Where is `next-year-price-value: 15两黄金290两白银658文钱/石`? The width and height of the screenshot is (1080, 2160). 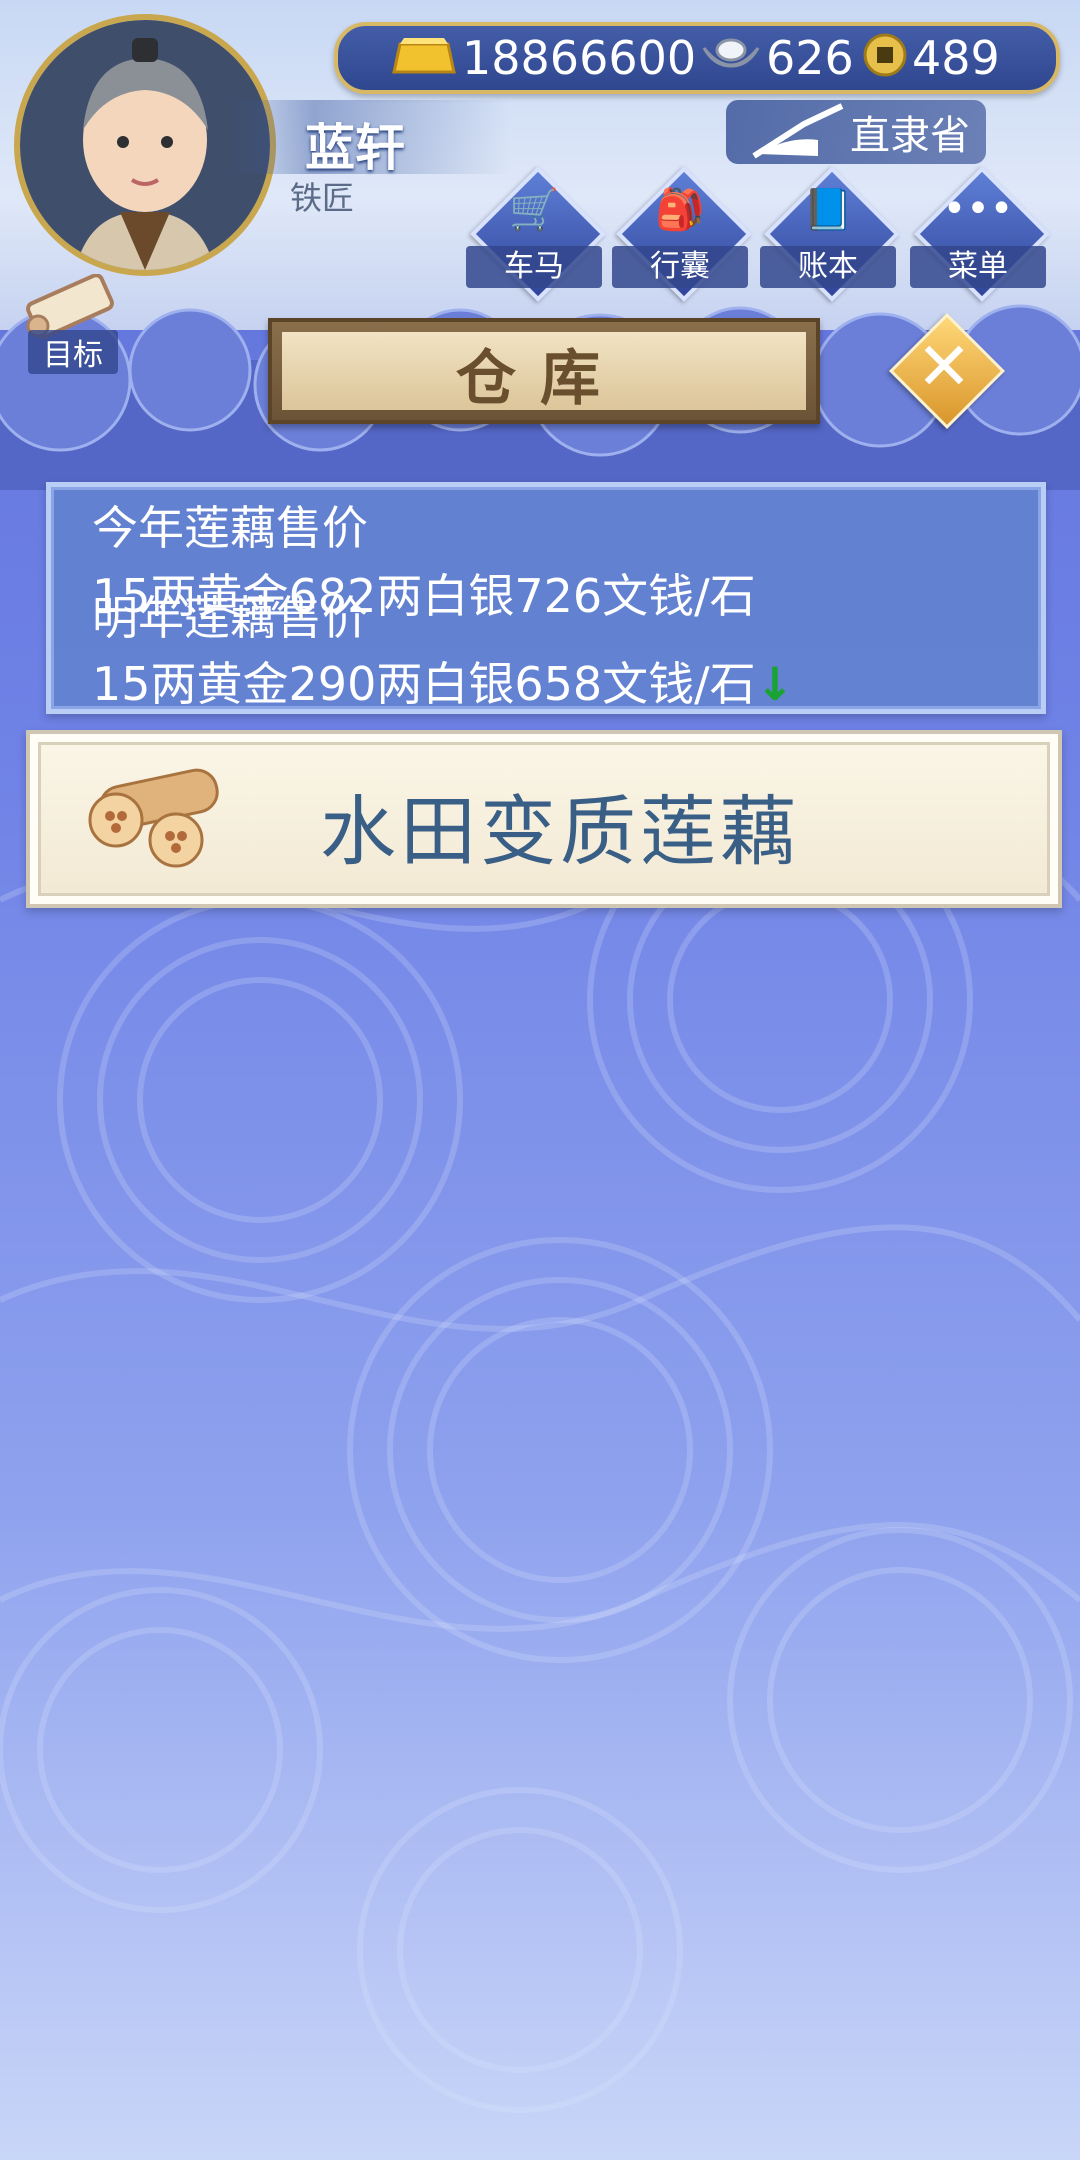
next-year-price-value: 15两黄金290两白银658文钱/石 is located at coordinates (424, 684).